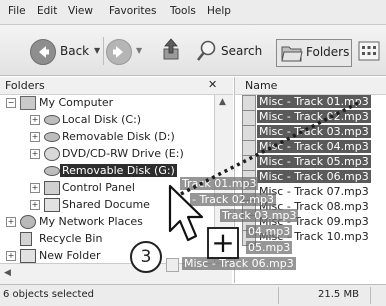 Image resolution: width=386 pixels, height=306 pixels. Describe the element at coordinates (47, 11) in the screenshot. I see `menu-edit: Edit` at that location.